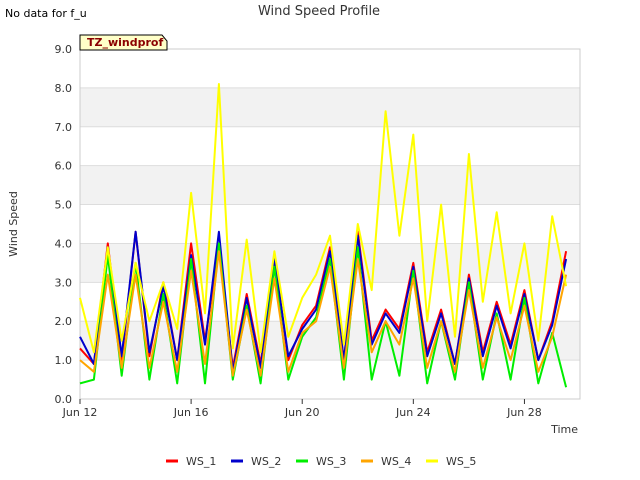 The height and width of the screenshot is (480, 640). What do you see at coordinates (331, 461) in the screenshot?
I see `legend-label: WS_3` at bounding box center [331, 461].